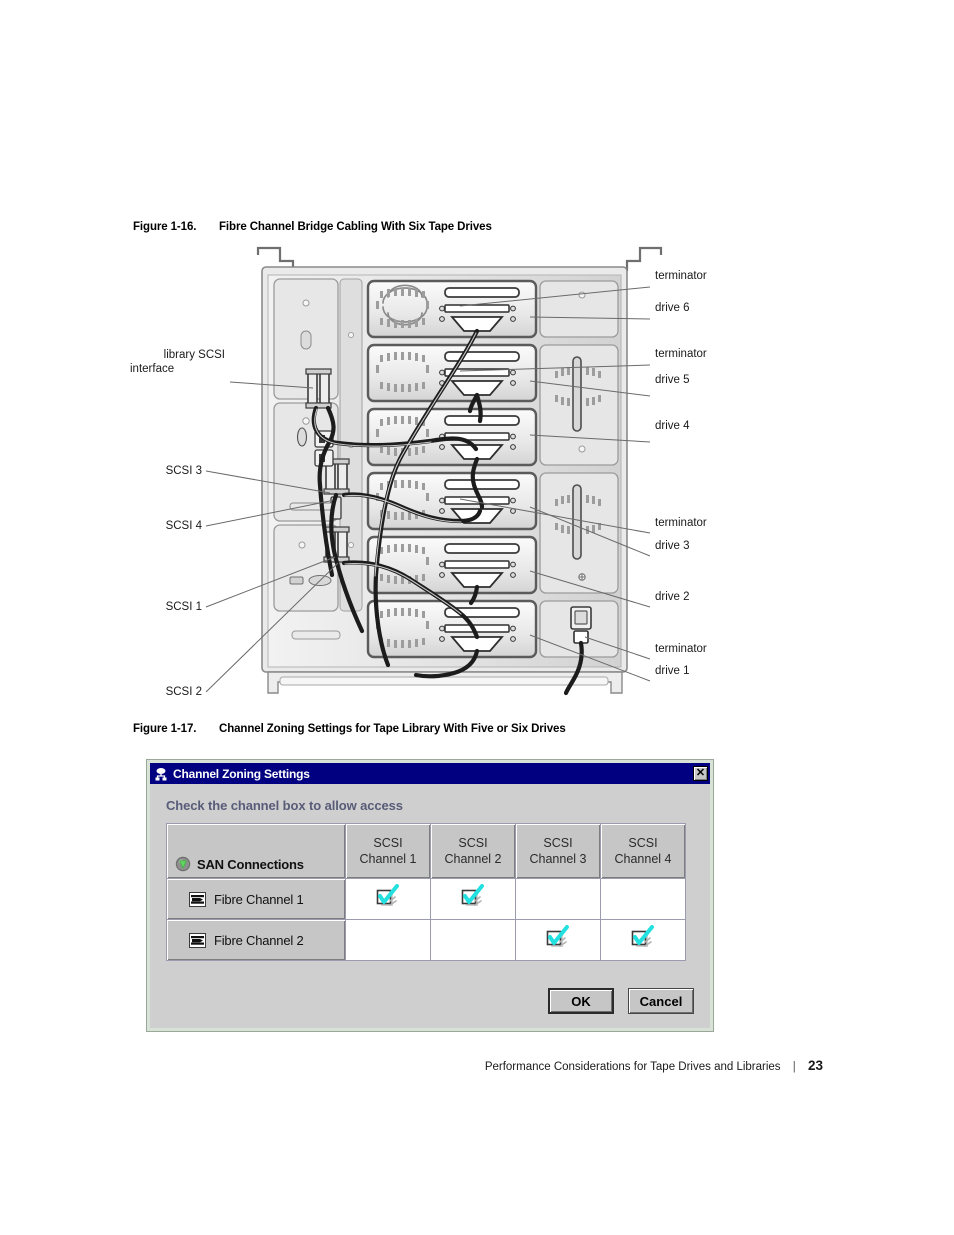 The image size is (954, 1235). I want to click on callout-scsi-2: SCSI 2, so click(183, 692).